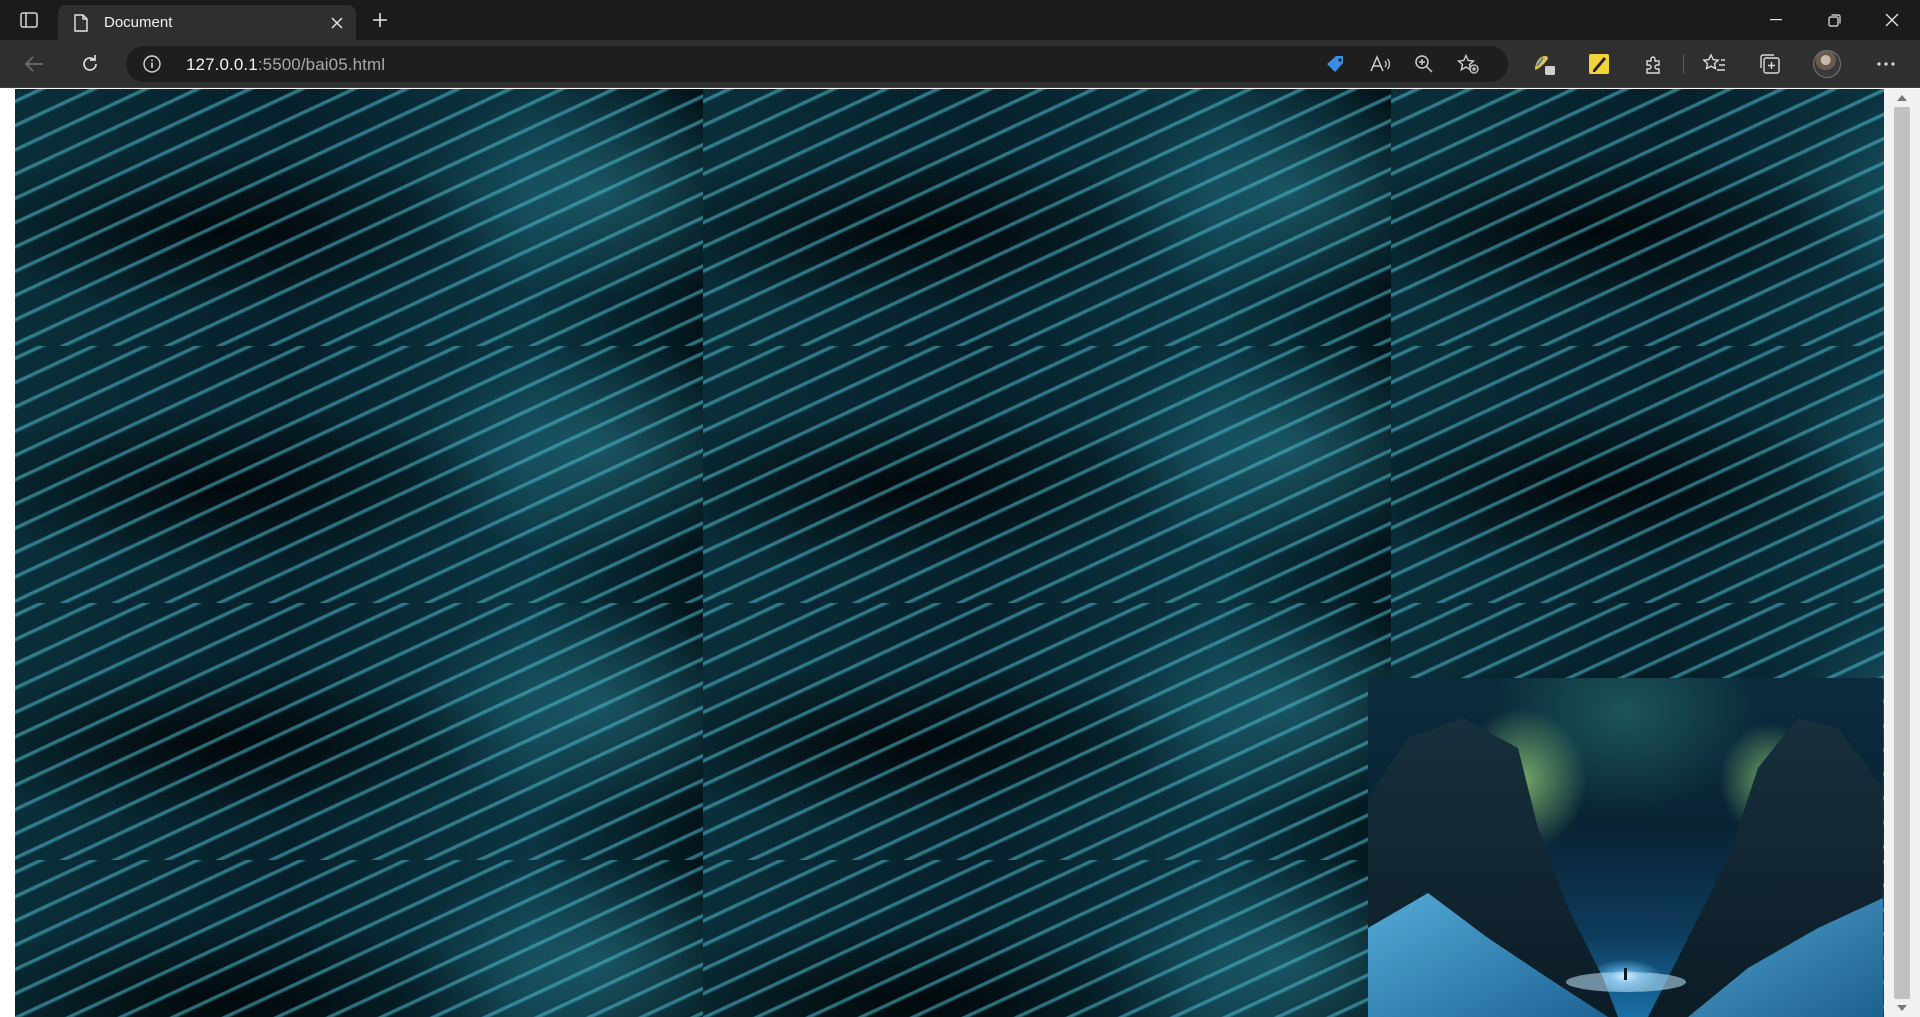 The height and width of the screenshot is (1017, 1920). I want to click on minimize-button, so click(1776, 20).